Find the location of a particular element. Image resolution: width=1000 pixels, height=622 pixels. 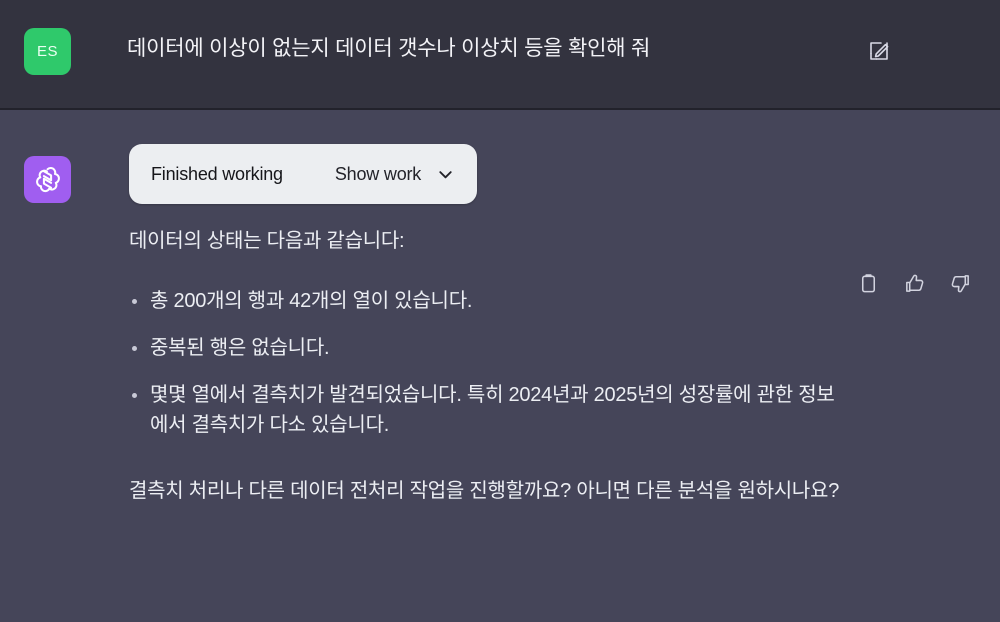

list-item: 중복된 행은 없습니다. is located at coordinates (487, 348).